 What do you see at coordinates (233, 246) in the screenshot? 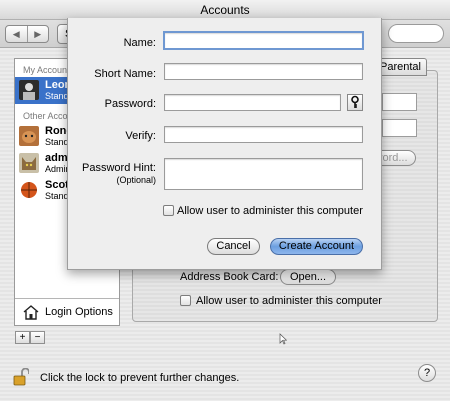
I see `cancel-button: Cancel` at bounding box center [233, 246].